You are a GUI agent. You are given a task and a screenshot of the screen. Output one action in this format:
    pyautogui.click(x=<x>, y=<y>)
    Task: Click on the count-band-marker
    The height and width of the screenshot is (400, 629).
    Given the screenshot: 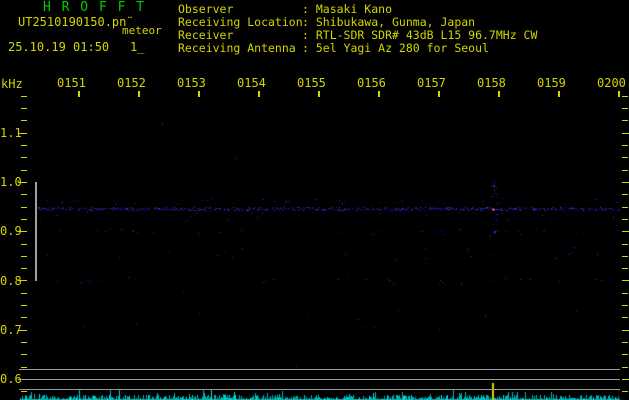 What is the action you would take?
    pyautogui.click(x=36, y=231)
    